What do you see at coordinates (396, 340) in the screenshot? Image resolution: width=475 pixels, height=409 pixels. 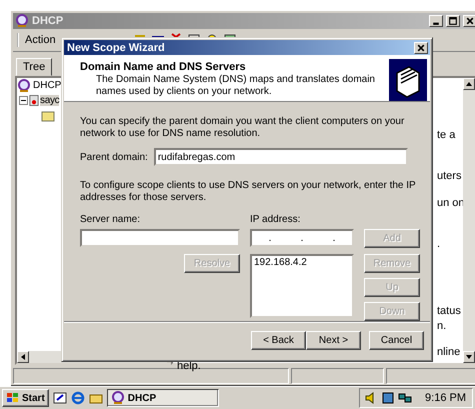 I see `cancel-button: Cancel` at bounding box center [396, 340].